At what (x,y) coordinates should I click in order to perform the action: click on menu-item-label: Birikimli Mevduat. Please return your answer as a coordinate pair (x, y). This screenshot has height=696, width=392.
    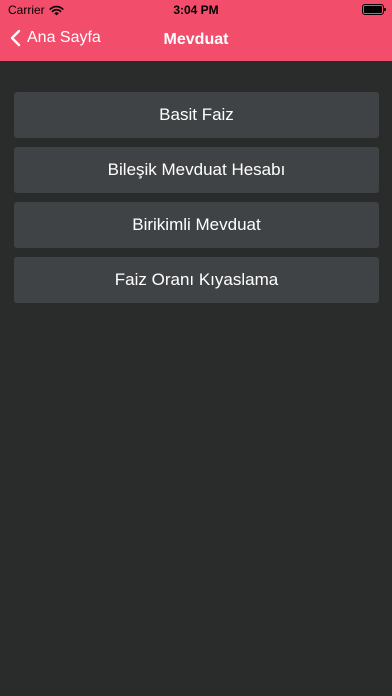
    Looking at the image, I should click on (196, 224).